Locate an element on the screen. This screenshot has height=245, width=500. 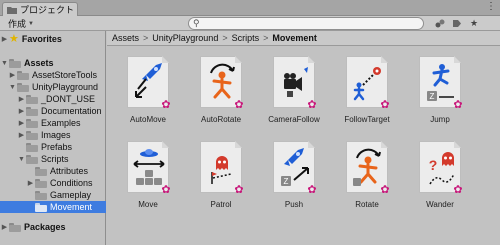
tree-item-label: Packages is located at coordinates (45, 227).